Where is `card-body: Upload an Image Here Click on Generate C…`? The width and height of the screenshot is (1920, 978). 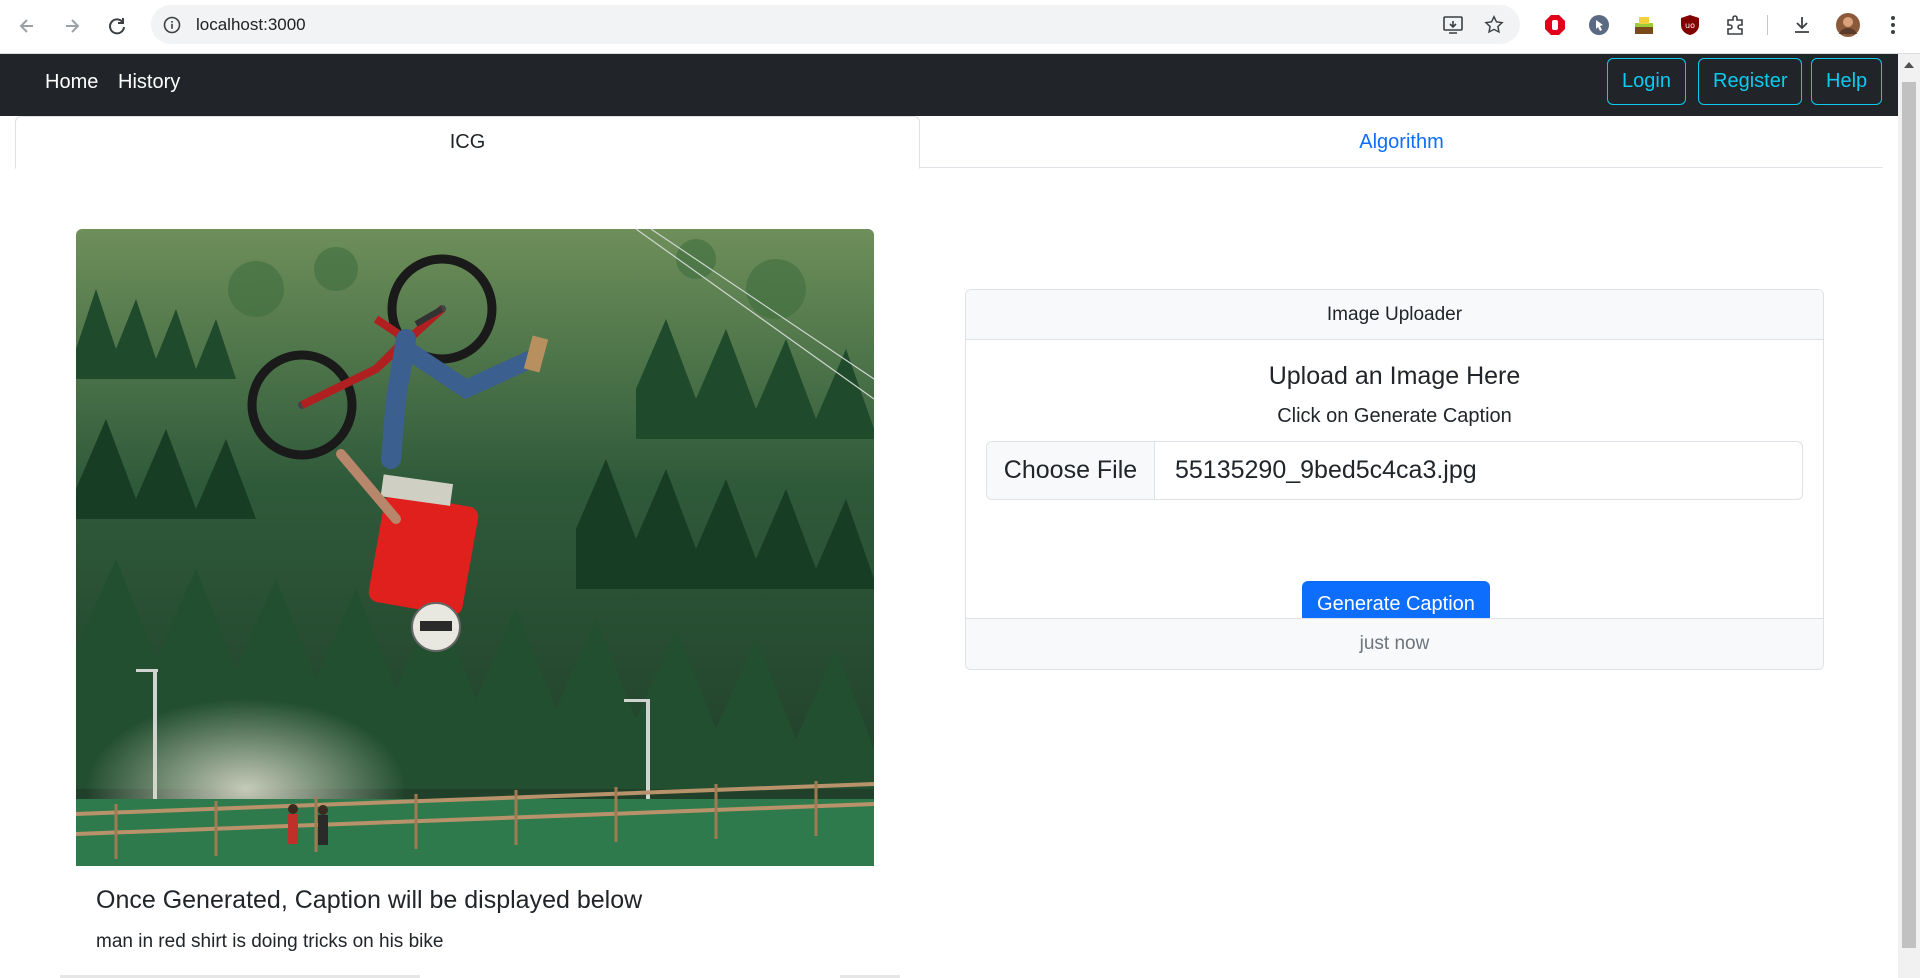
card-body: Upload an Image Here Click on Generate C… is located at coordinates (1394, 484).